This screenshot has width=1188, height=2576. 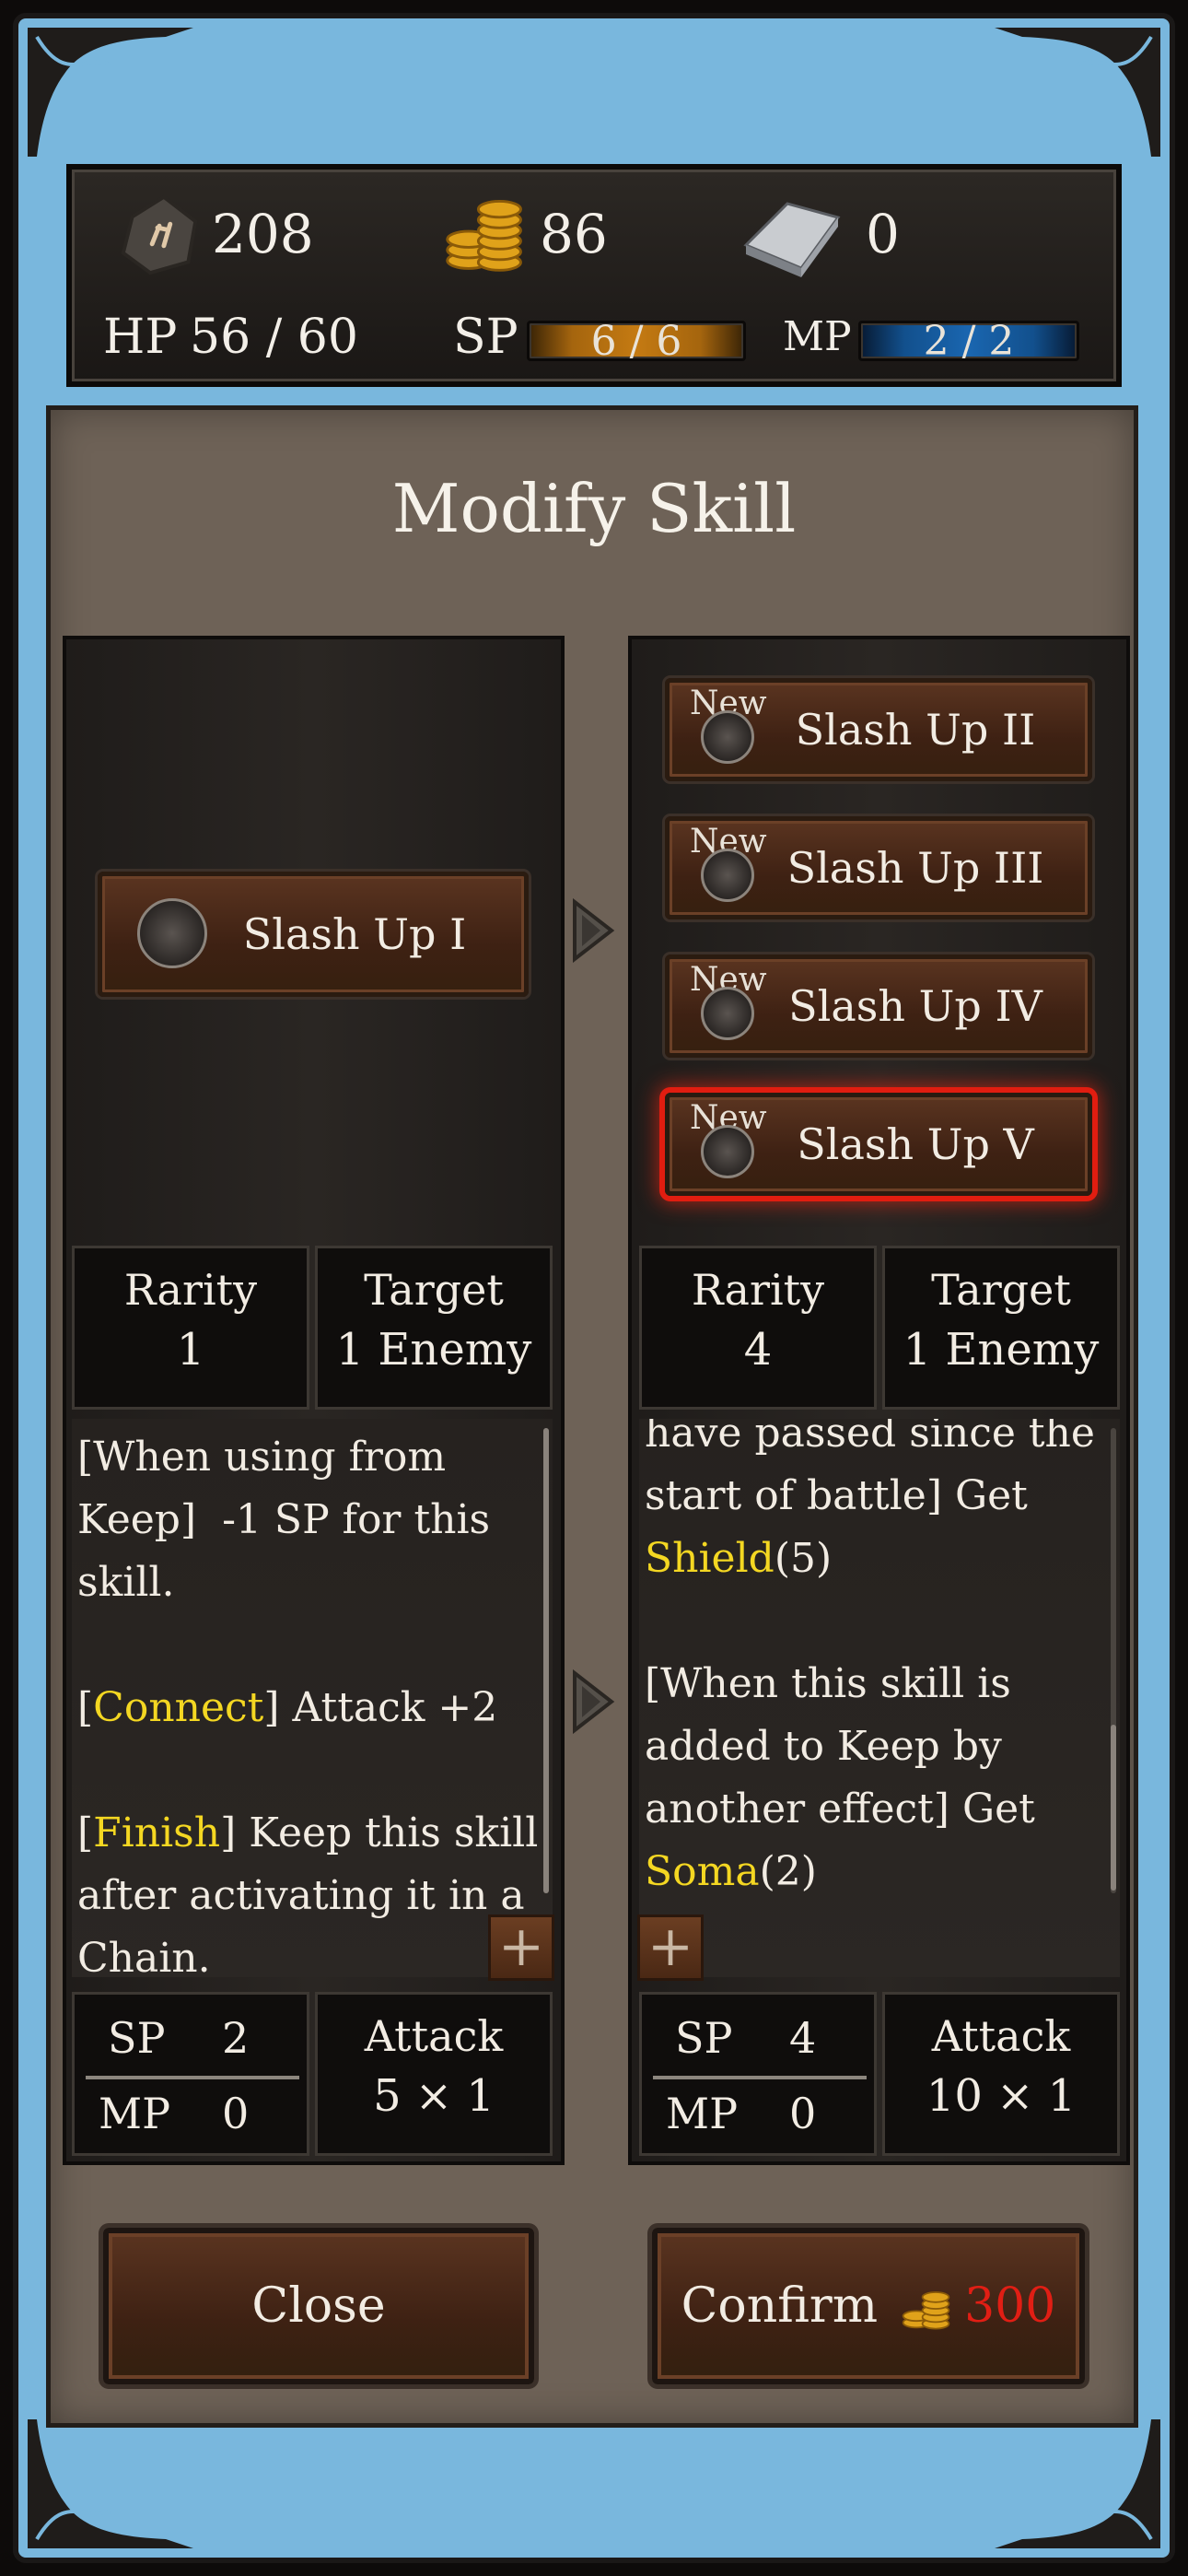 I want to click on option-name: Slash Up III, so click(x=915, y=868).